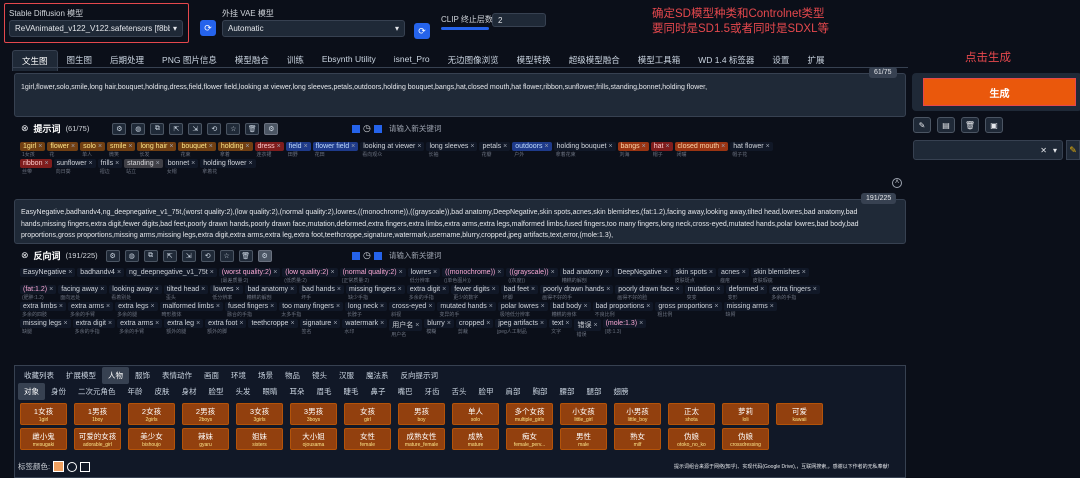 Image resolution: width=1080 pixels, height=478 pixels. I want to click on tag-text: badhandv4 ×, so click(101, 272).